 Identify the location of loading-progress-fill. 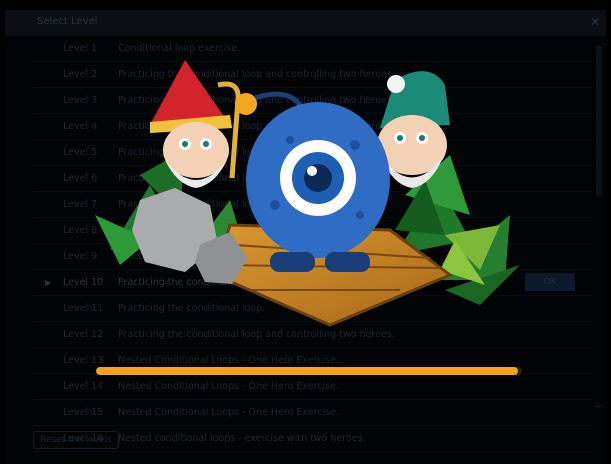
(307, 371).